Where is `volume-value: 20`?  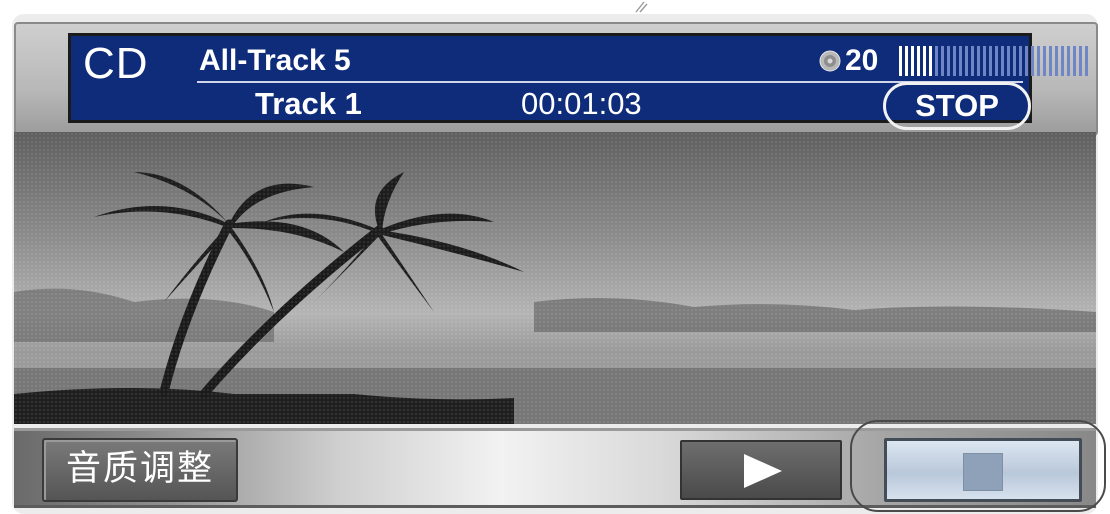 volume-value: 20 is located at coordinates (862, 60).